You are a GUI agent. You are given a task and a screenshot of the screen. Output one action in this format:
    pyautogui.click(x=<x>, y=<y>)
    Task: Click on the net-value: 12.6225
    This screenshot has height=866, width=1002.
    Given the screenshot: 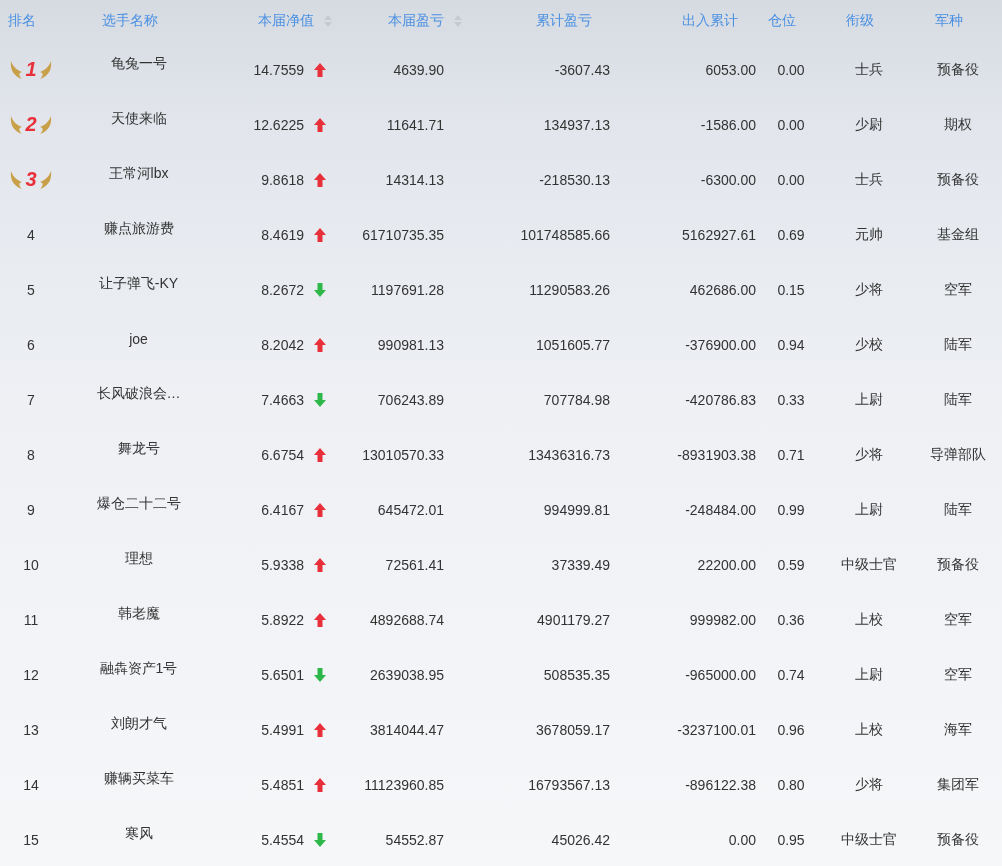 What is the action you would take?
    pyautogui.click(x=278, y=124)
    